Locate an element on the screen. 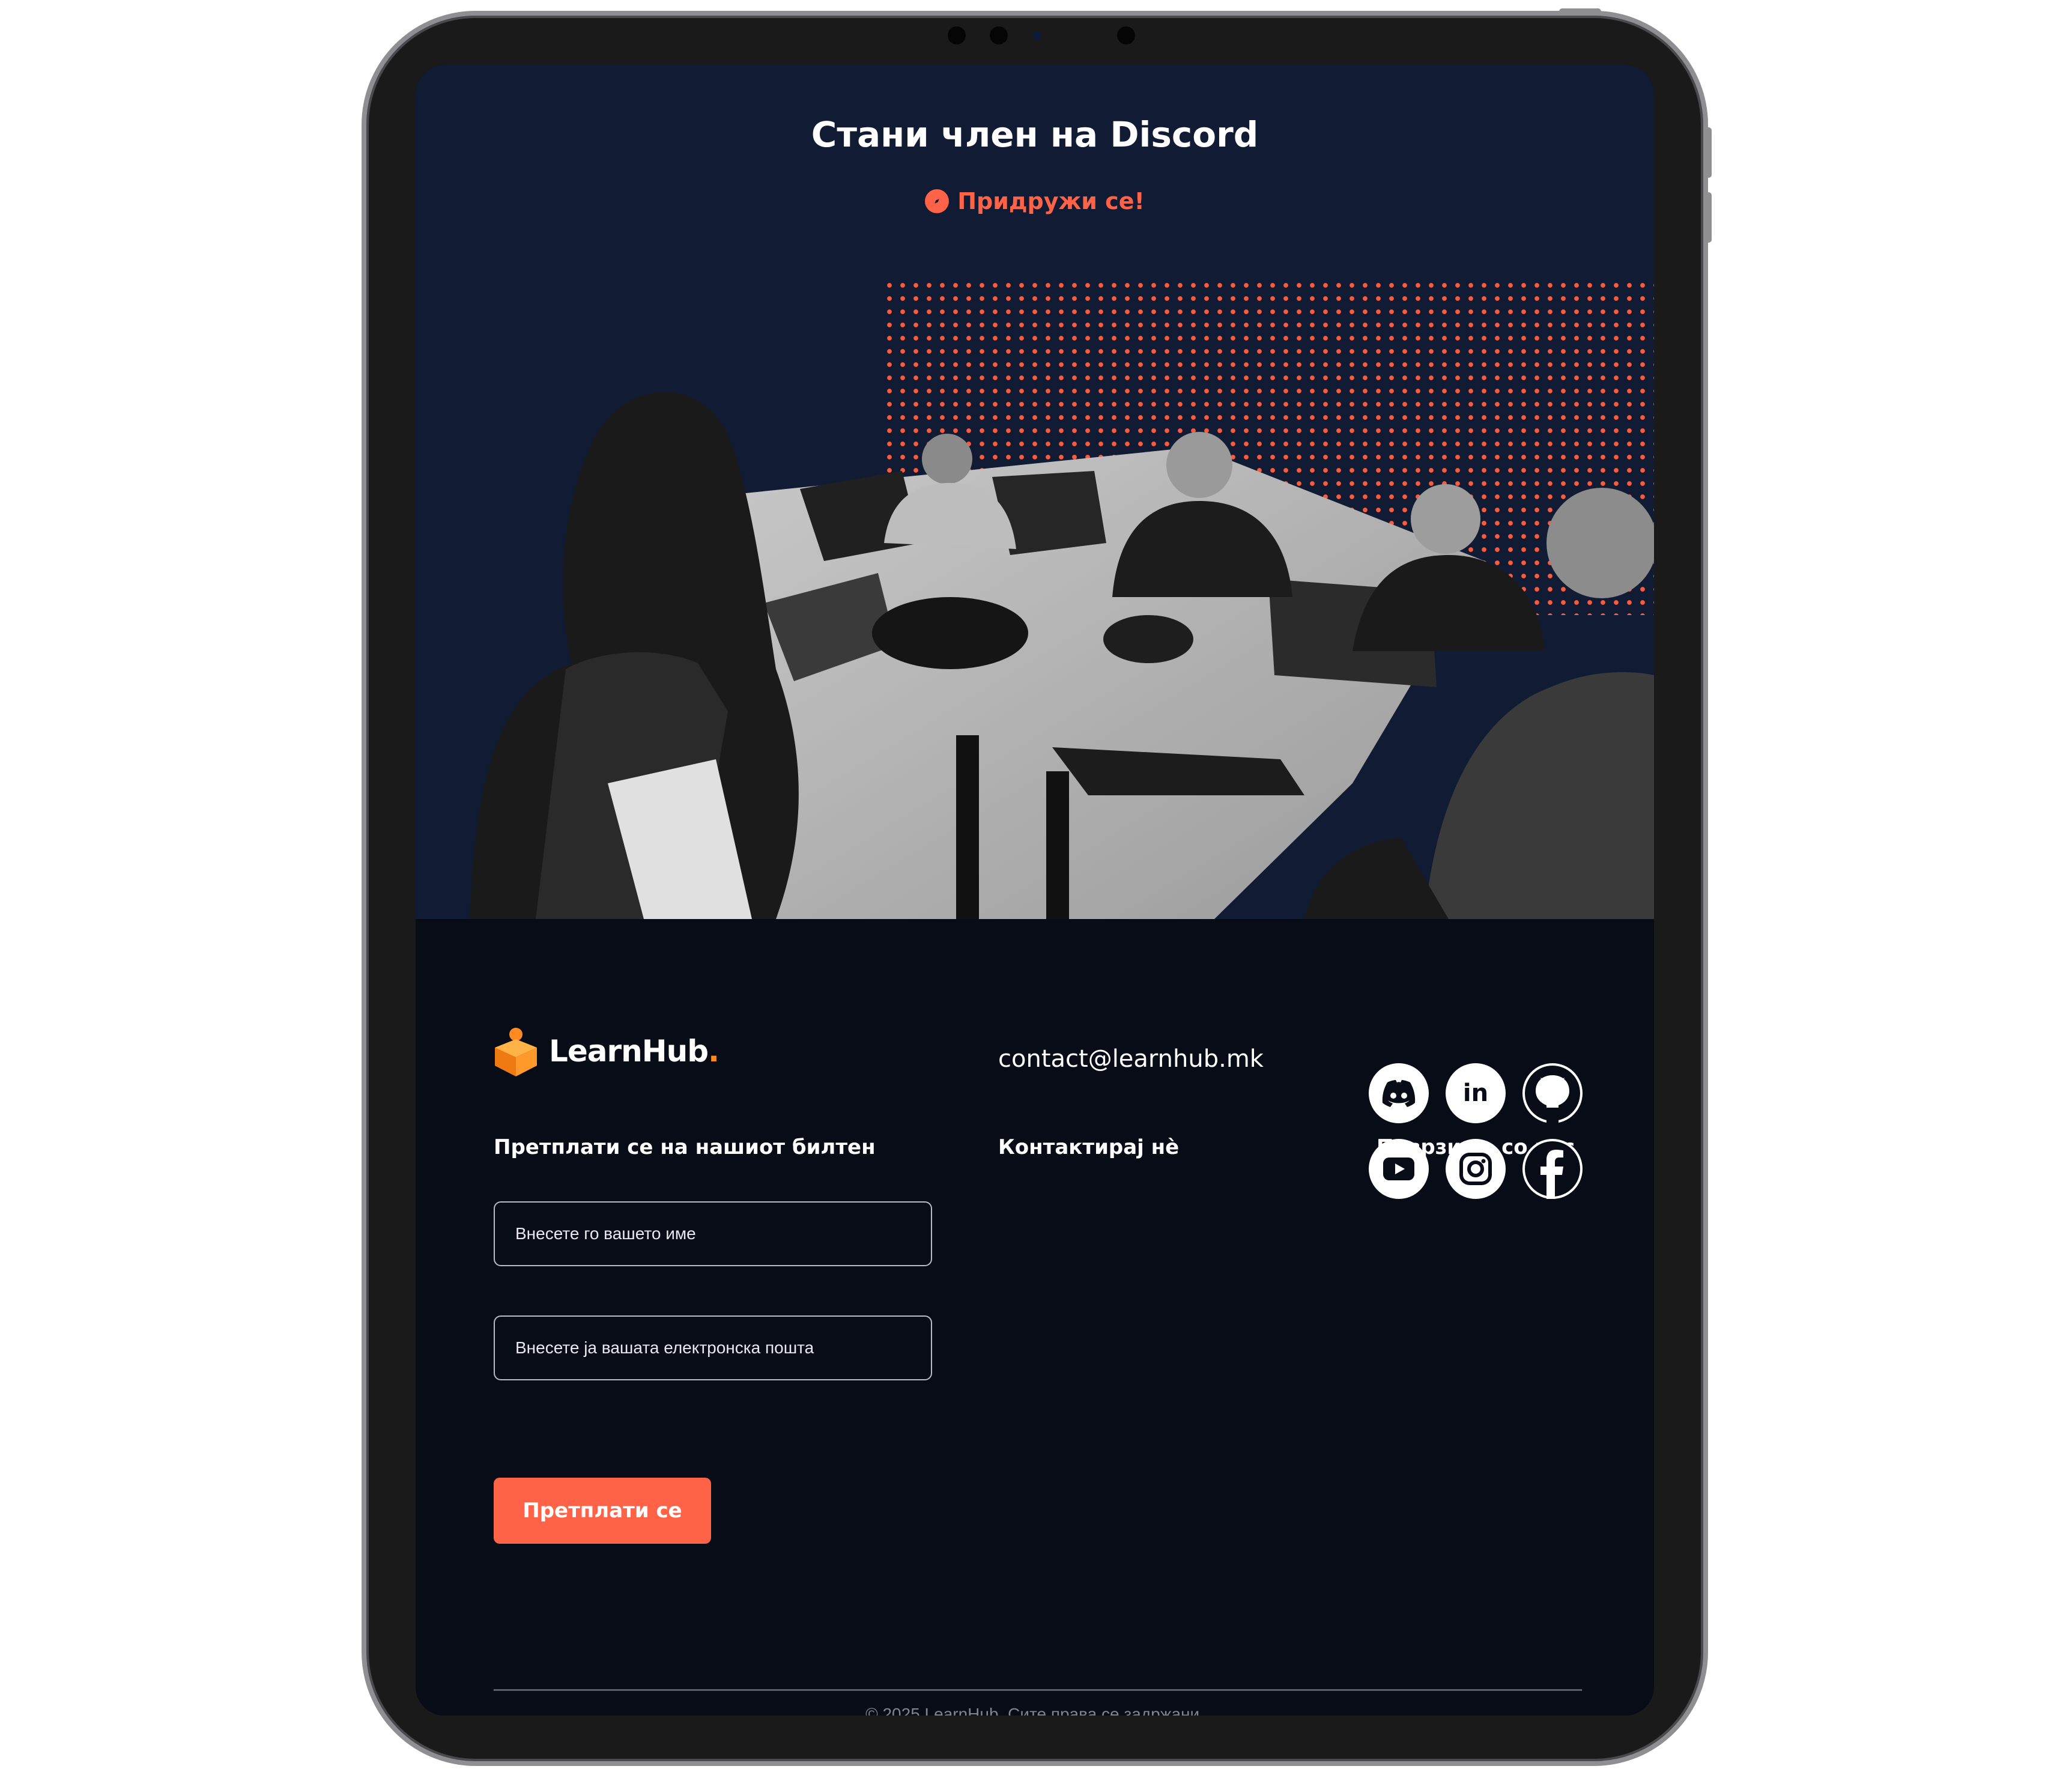 The width and height of the screenshot is (2072, 1778). newsletter-title: Претплати се на нашиот билтен is located at coordinates (685, 1147).